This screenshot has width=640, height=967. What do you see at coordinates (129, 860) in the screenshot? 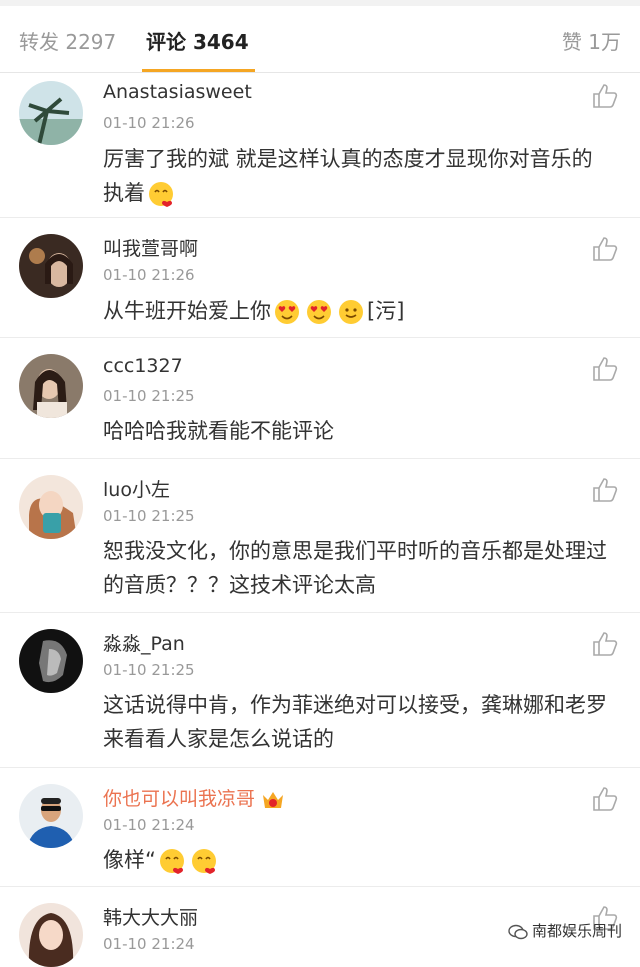
I see `comment-body: 像样“` at bounding box center [129, 860].